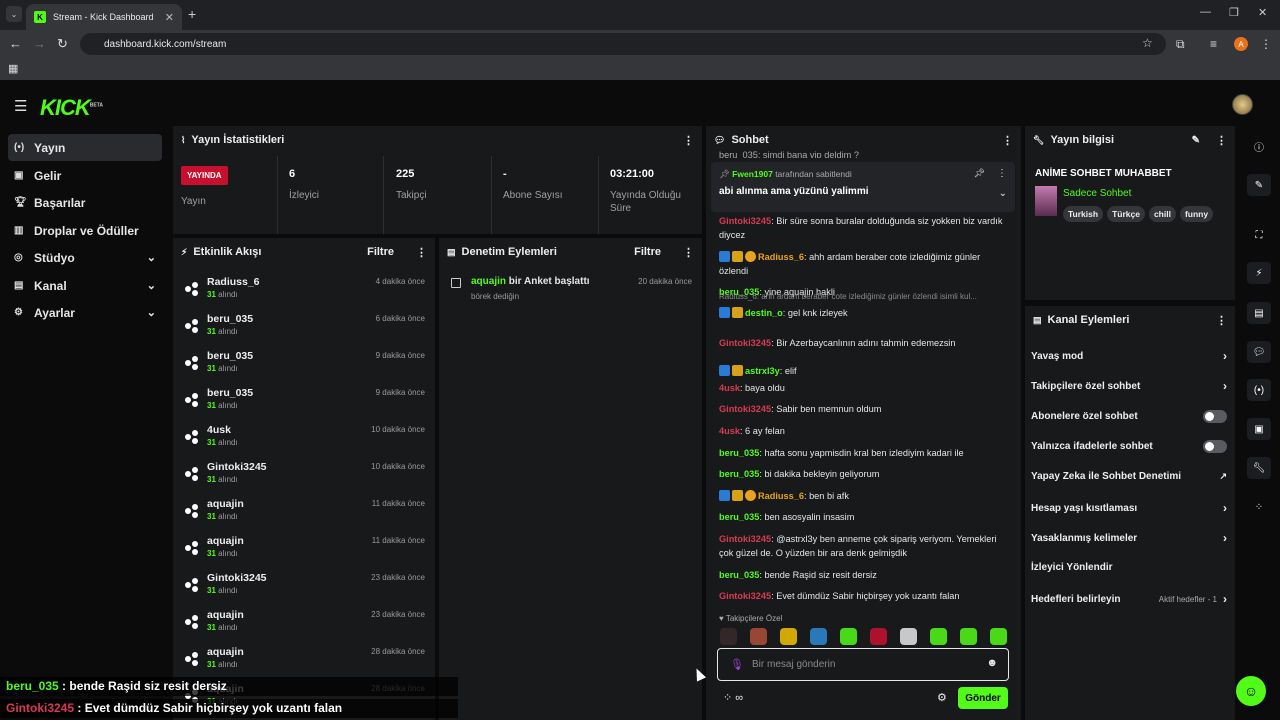  What do you see at coordinates (380, 252) in the screenshot?
I see `activity-filter-button: Filtre` at bounding box center [380, 252].